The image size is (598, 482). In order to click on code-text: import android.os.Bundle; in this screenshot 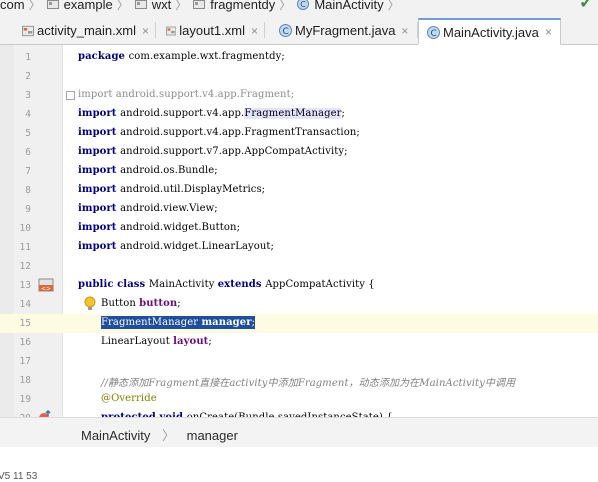, I will do `click(148, 170)`.